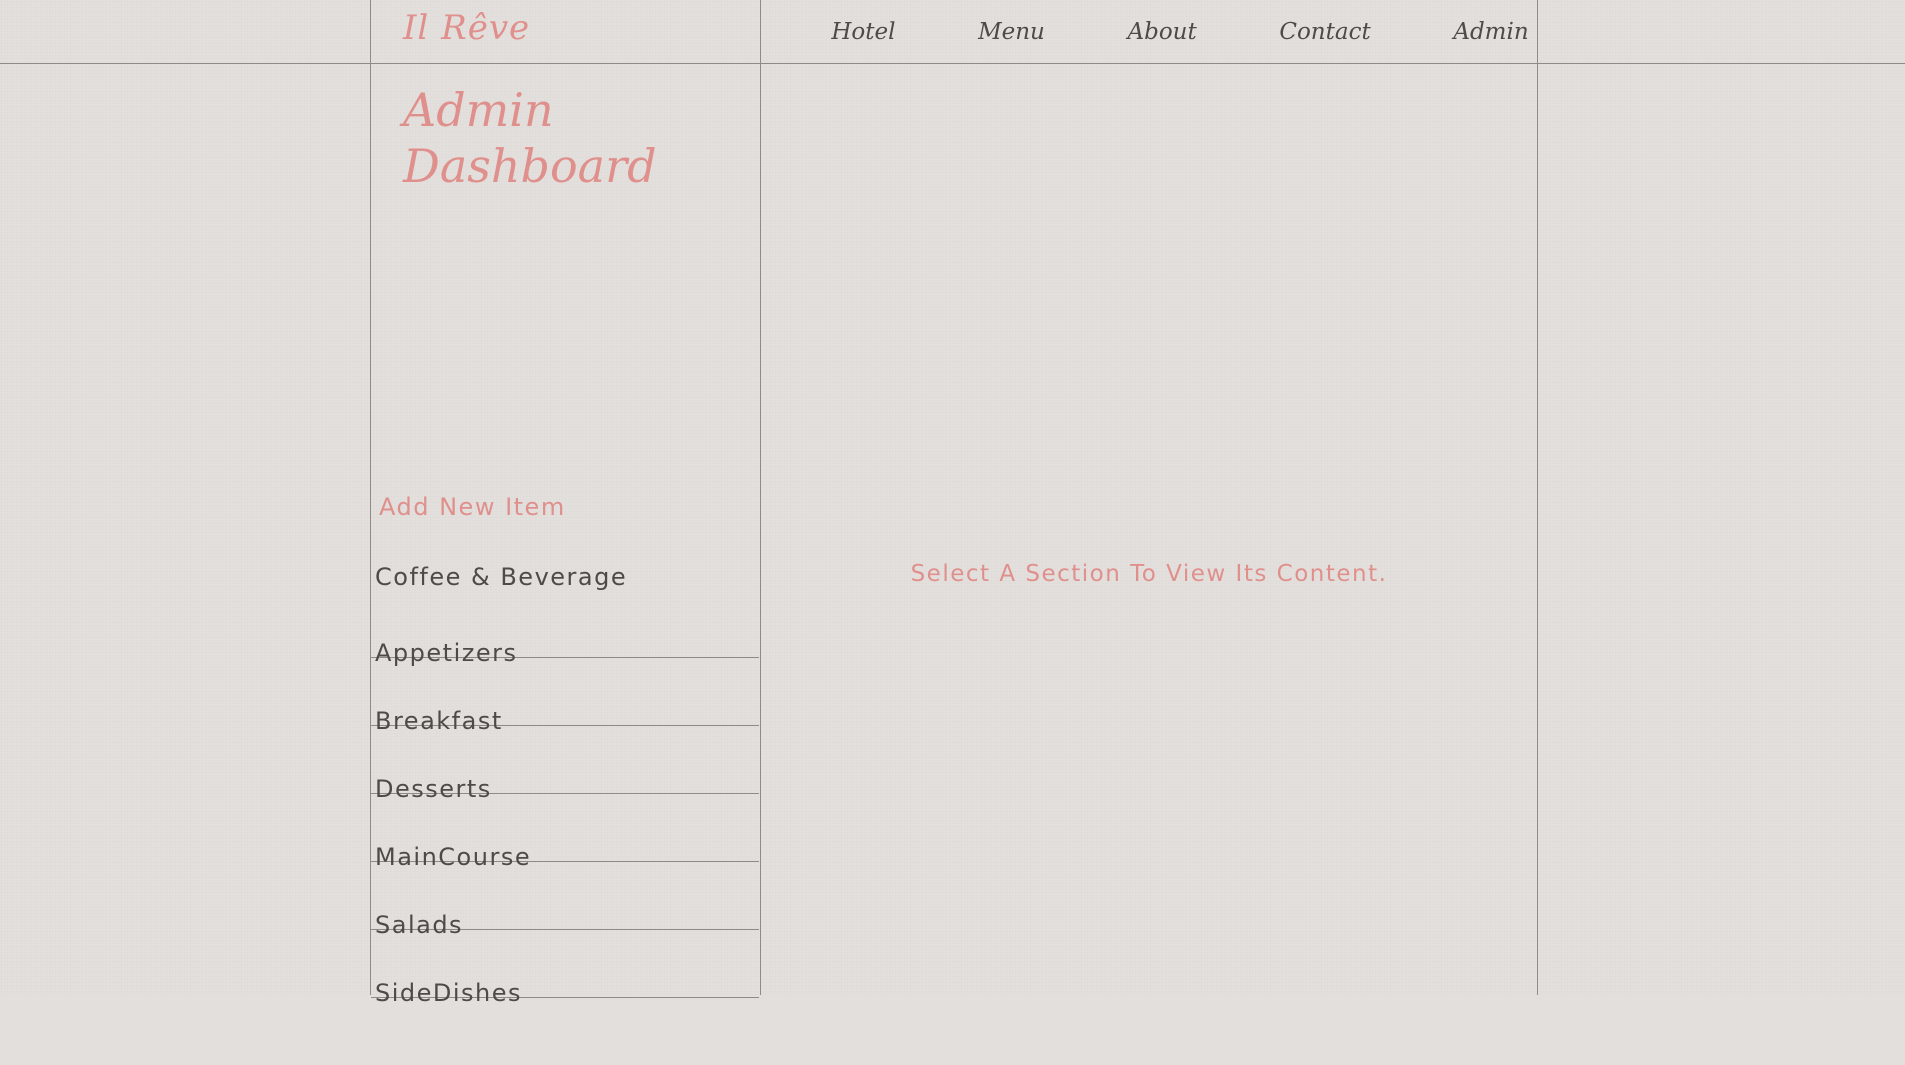 Image resolution: width=1905 pixels, height=1065 pixels. I want to click on page-title: Admin Dashboard, so click(530, 138).